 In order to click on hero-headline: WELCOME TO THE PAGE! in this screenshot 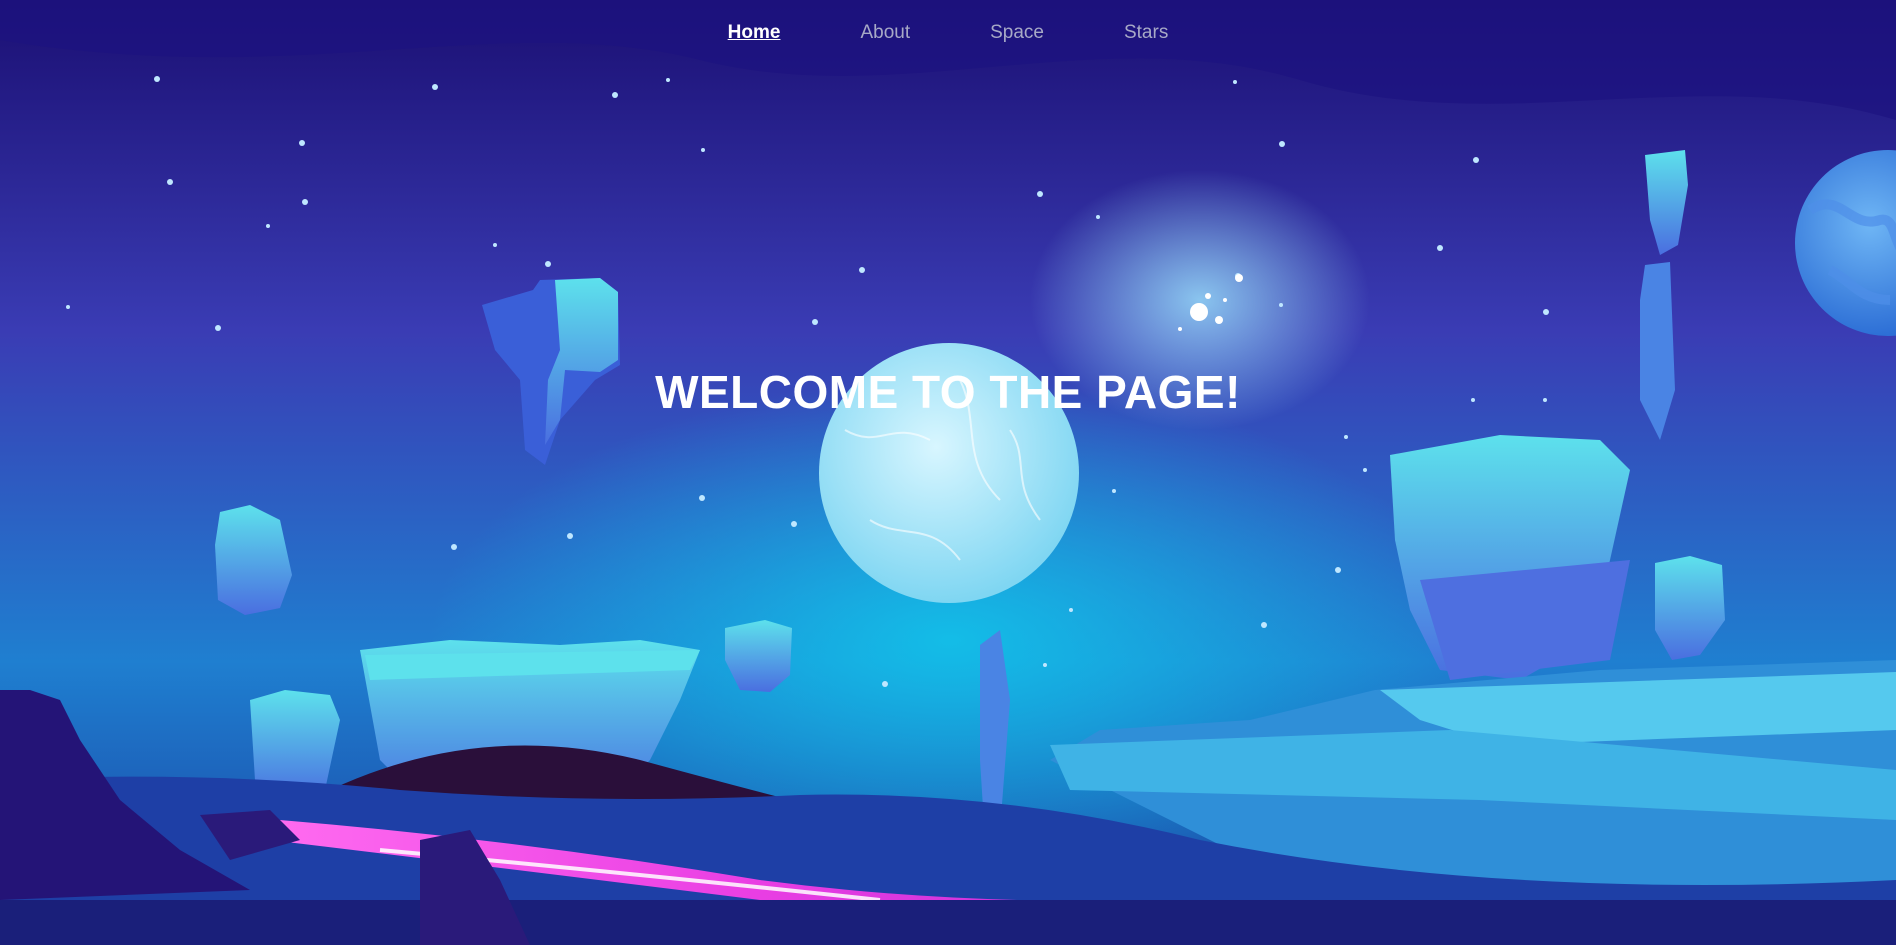, I will do `click(948, 392)`.